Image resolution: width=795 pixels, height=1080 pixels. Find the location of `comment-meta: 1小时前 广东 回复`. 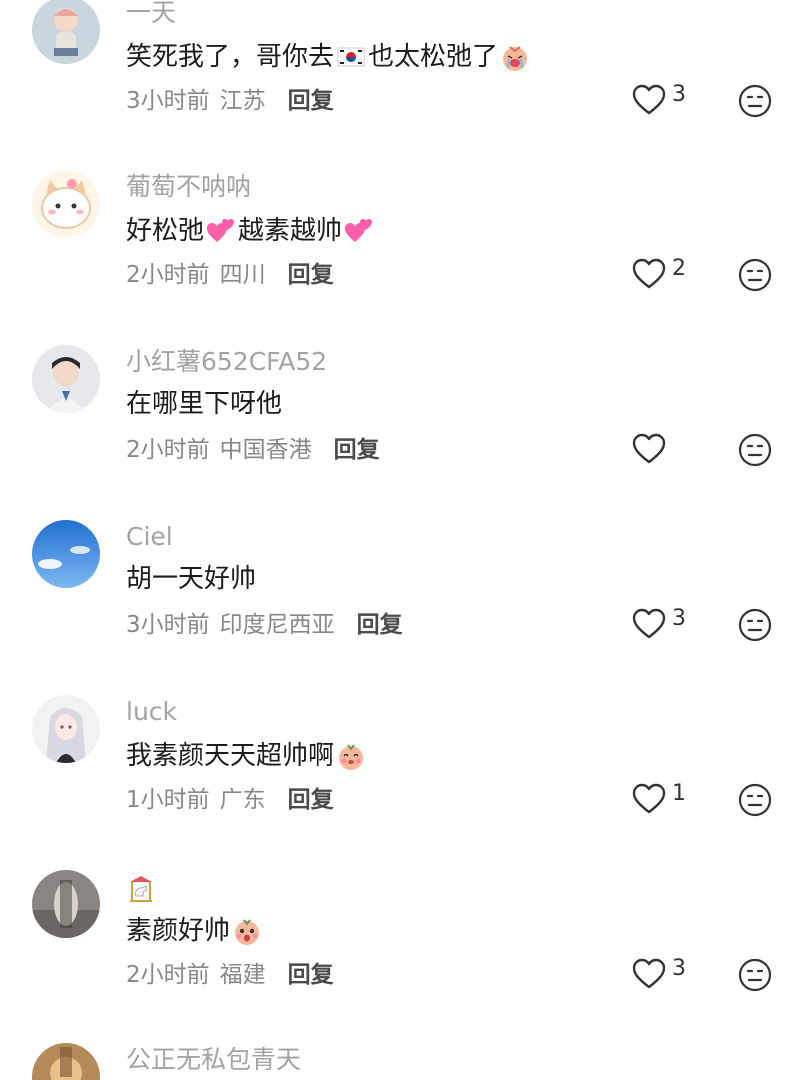

comment-meta: 1小时前 广东 回复 is located at coordinates (230, 800).